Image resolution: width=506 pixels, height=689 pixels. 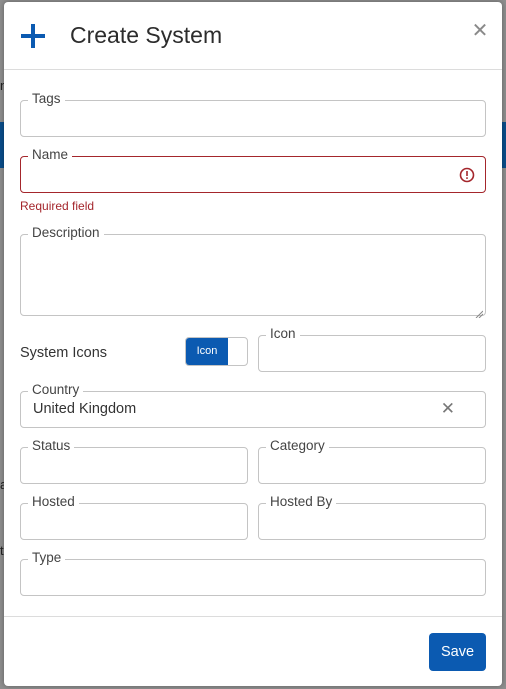 I want to click on status-field: Status, so click(x=134, y=460).